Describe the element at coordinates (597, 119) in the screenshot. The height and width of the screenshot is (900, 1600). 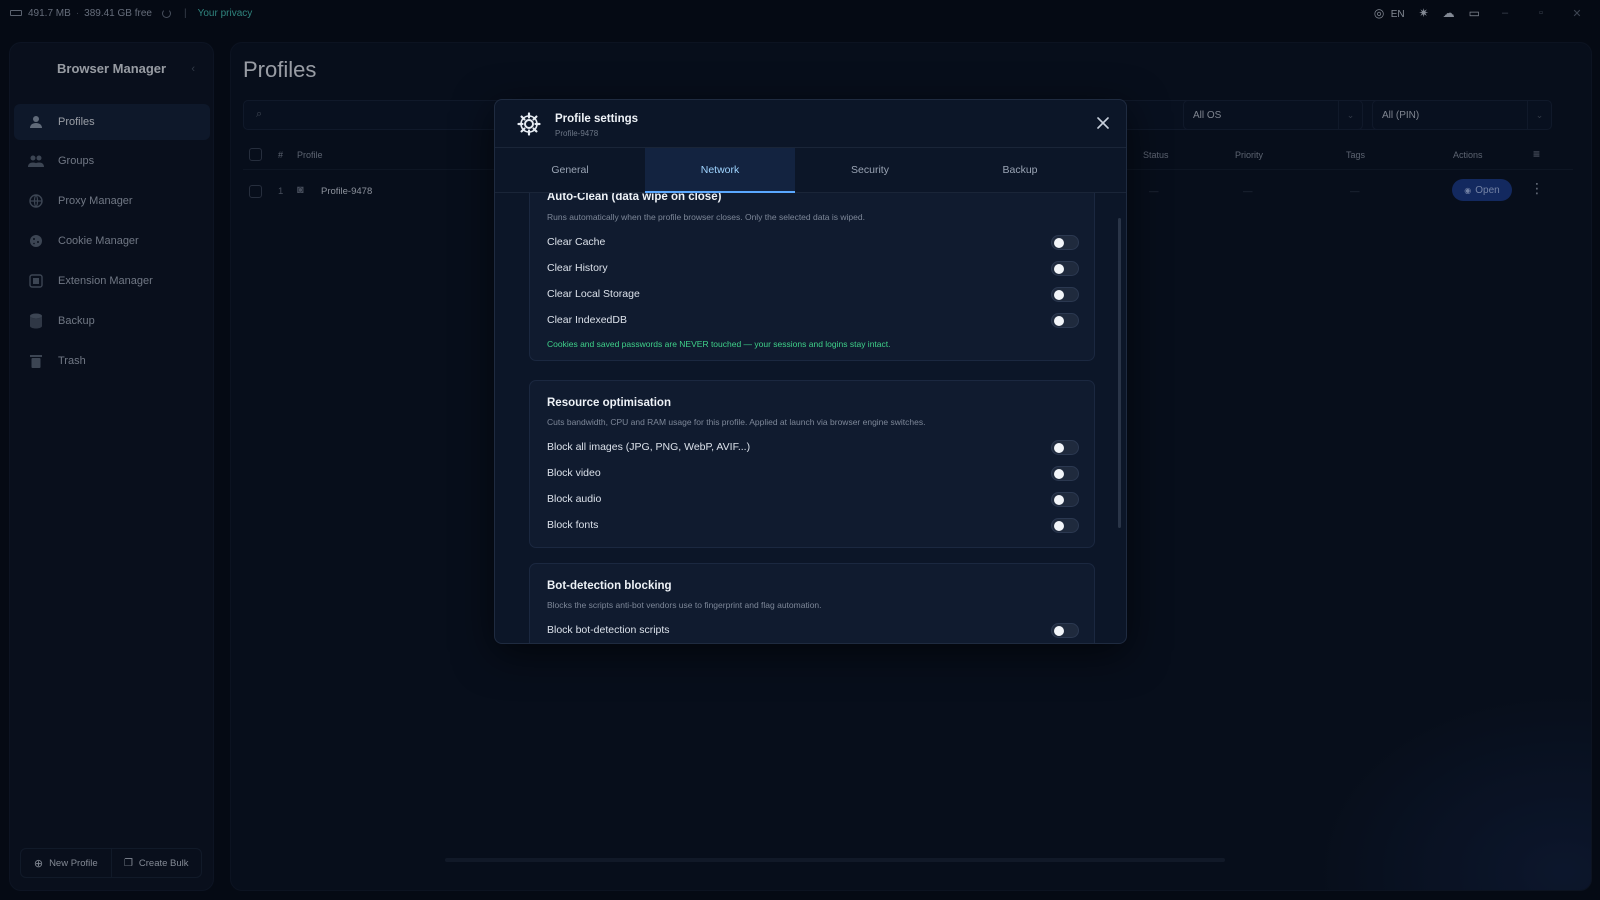
I see `dialog-title: Profile settings` at that location.